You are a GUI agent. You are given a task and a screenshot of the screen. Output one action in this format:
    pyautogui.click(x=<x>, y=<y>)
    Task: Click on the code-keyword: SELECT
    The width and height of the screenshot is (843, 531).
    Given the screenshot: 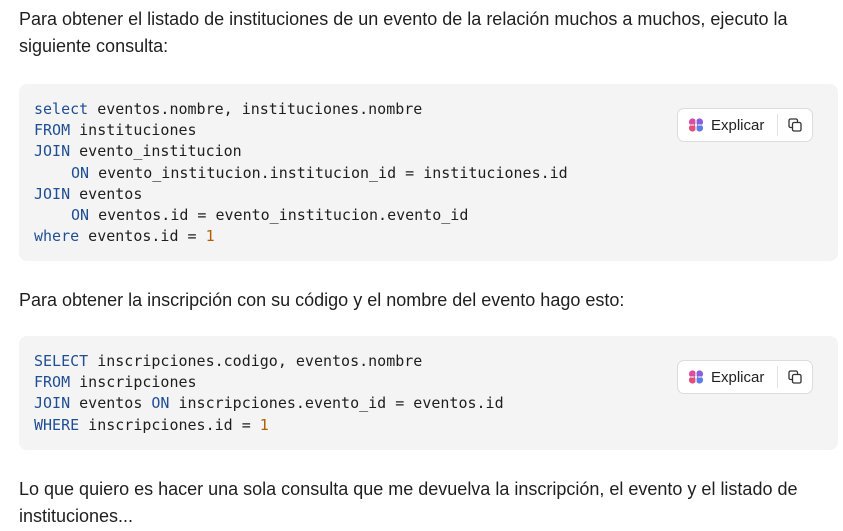 What is the action you would take?
    pyautogui.click(x=61, y=361)
    